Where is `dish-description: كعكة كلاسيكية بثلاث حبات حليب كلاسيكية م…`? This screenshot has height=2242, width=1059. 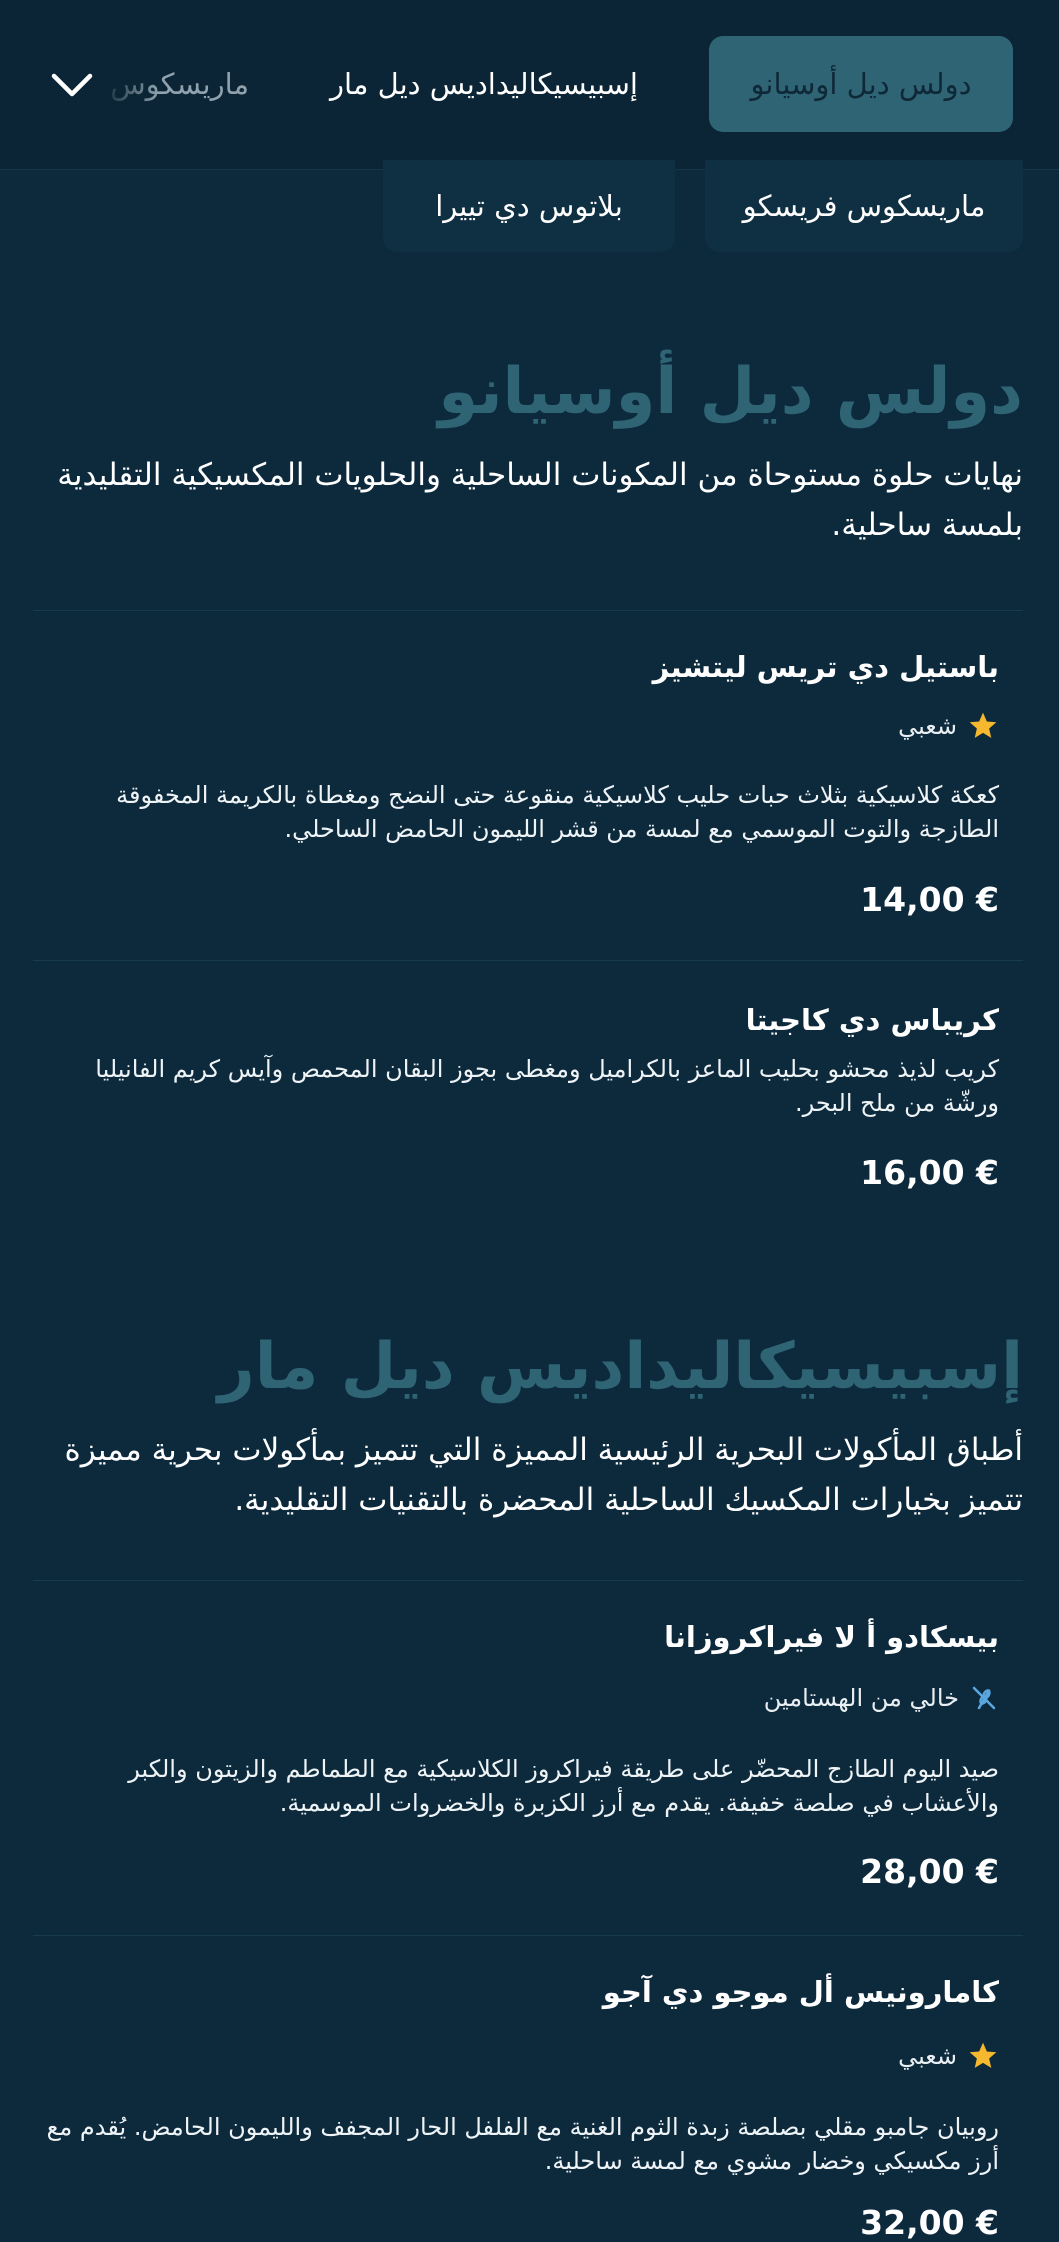 dish-description: كعكة كلاسيكية بثلاث حبات حليب كلاسيكية م… is located at coordinates (557, 812).